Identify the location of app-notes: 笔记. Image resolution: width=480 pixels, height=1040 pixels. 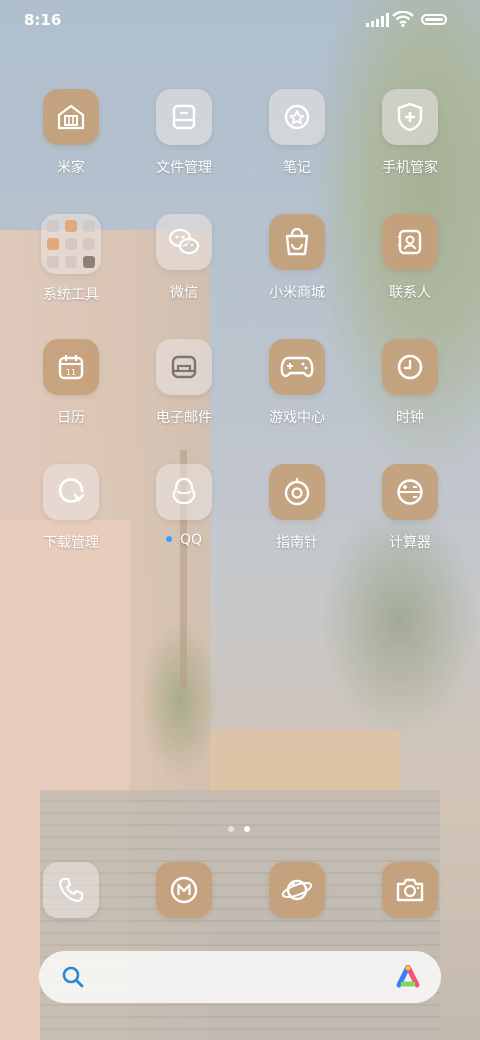
(297, 133).